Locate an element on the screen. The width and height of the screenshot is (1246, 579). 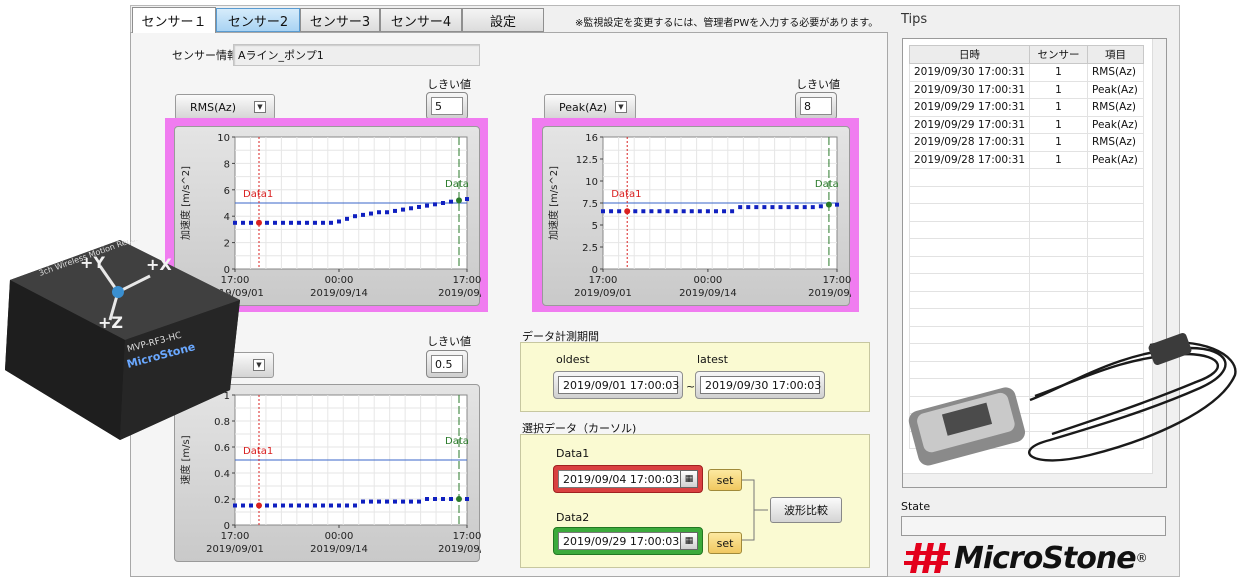
tab-sensor-2: センサー2 is located at coordinates (258, 20).